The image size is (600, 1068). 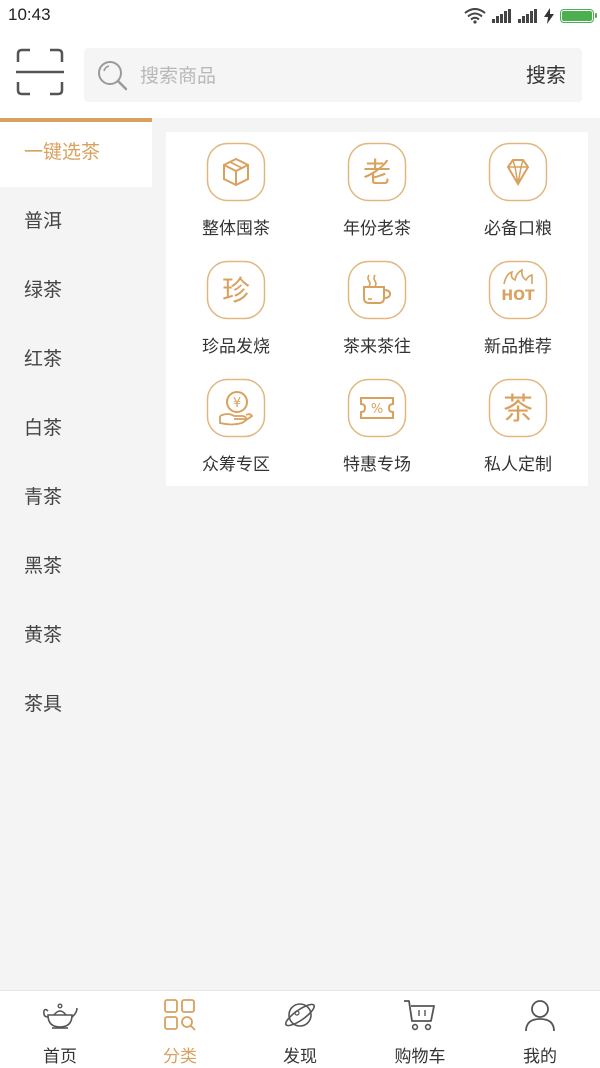 I want to click on nav-discover: 发现, so click(x=300, y=1029).